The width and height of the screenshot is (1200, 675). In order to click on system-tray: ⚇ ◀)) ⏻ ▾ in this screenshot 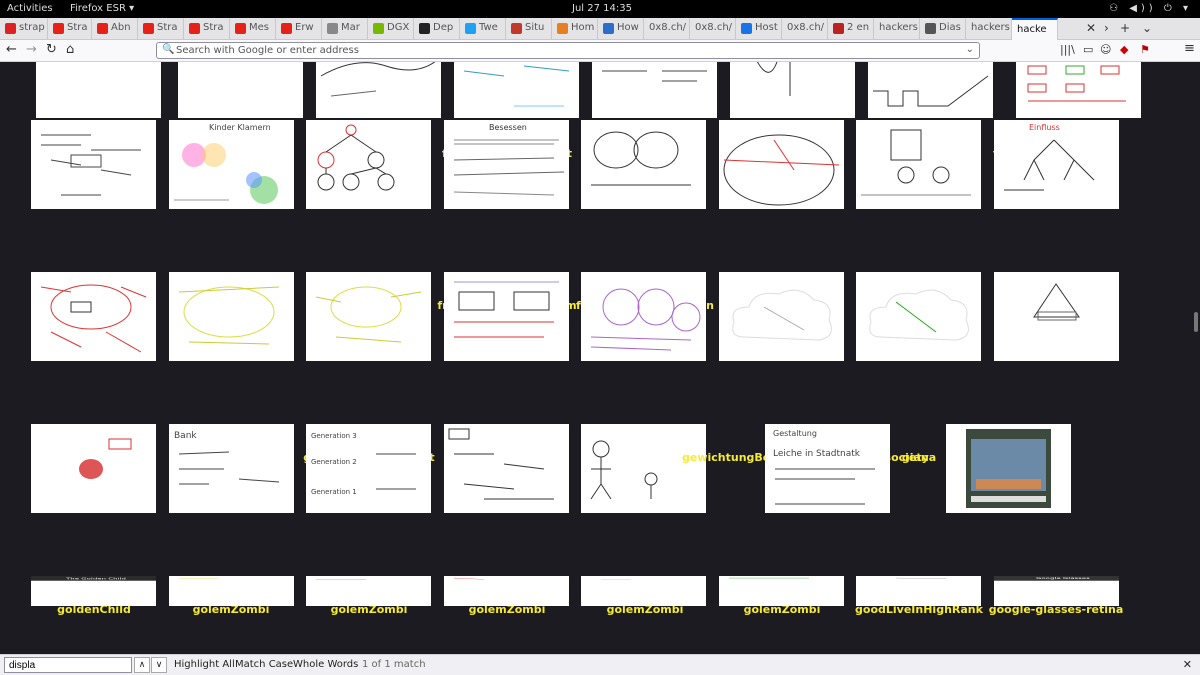, I will do `click(1150, 8)`.